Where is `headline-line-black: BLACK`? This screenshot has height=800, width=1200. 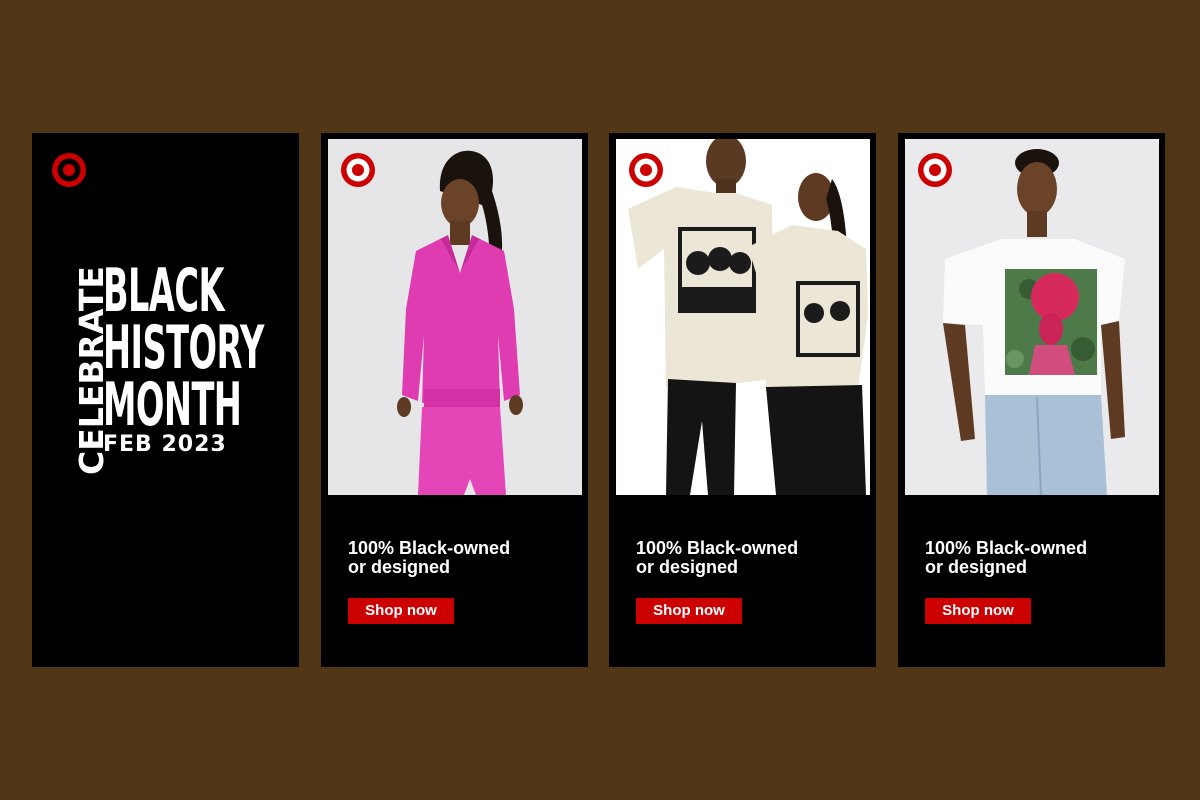
headline-line-black: BLACK is located at coordinates (163, 291).